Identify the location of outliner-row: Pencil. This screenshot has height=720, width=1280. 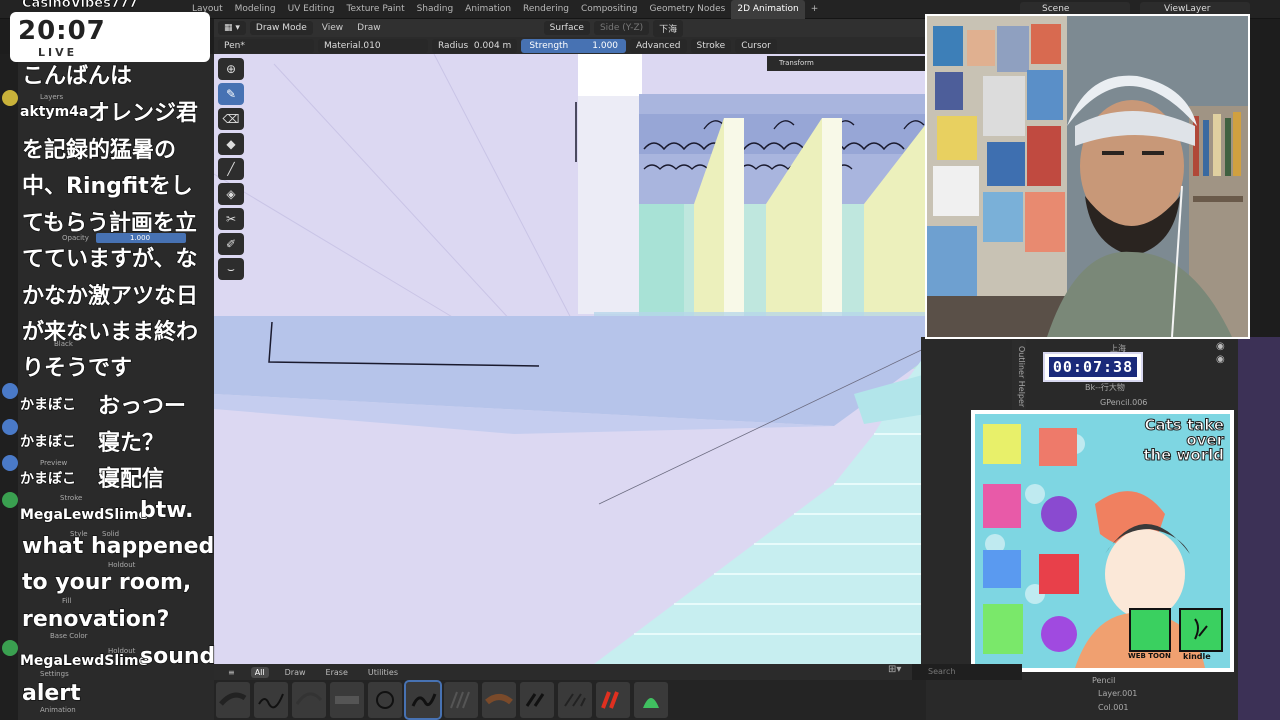
(1103, 680).